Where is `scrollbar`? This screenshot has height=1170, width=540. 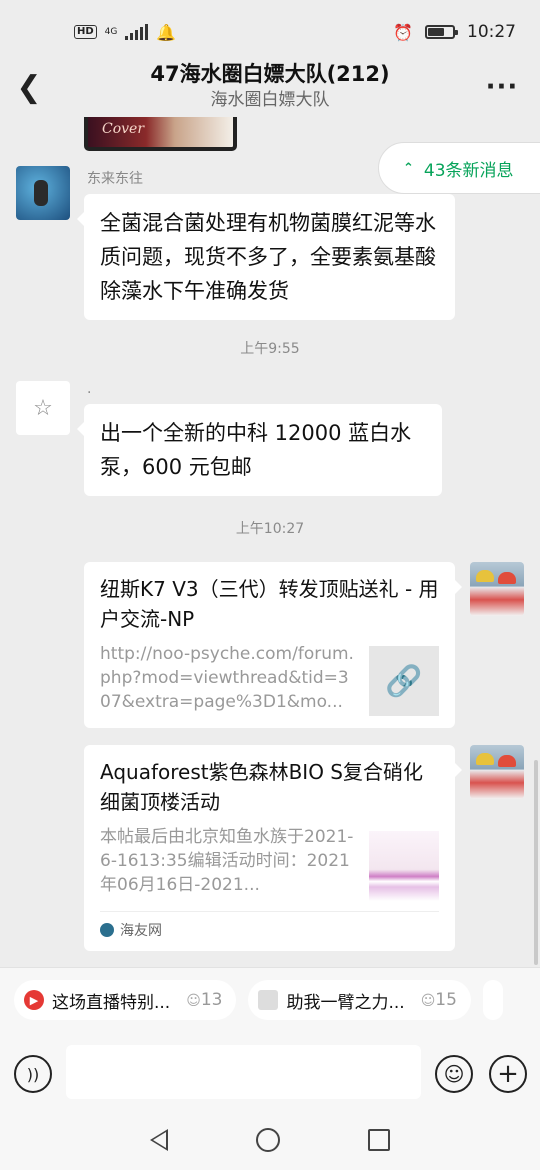
scrollbar is located at coordinates (536, 862).